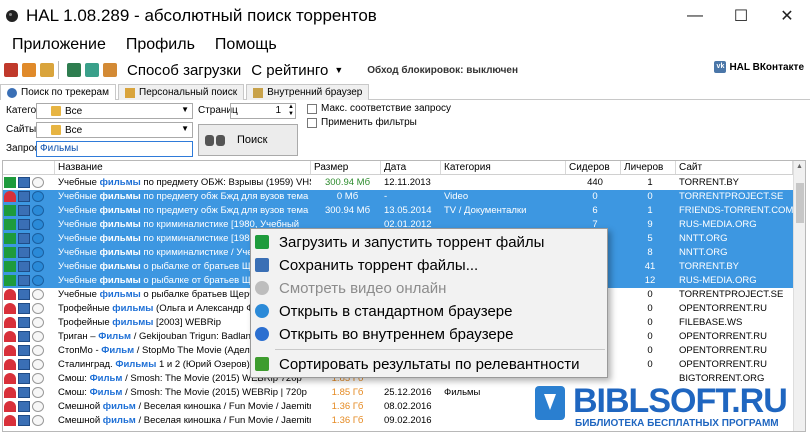  What do you see at coordinates (74, 70) in the screenshot?
I see `network-icon` at bounding box center [74, 70].